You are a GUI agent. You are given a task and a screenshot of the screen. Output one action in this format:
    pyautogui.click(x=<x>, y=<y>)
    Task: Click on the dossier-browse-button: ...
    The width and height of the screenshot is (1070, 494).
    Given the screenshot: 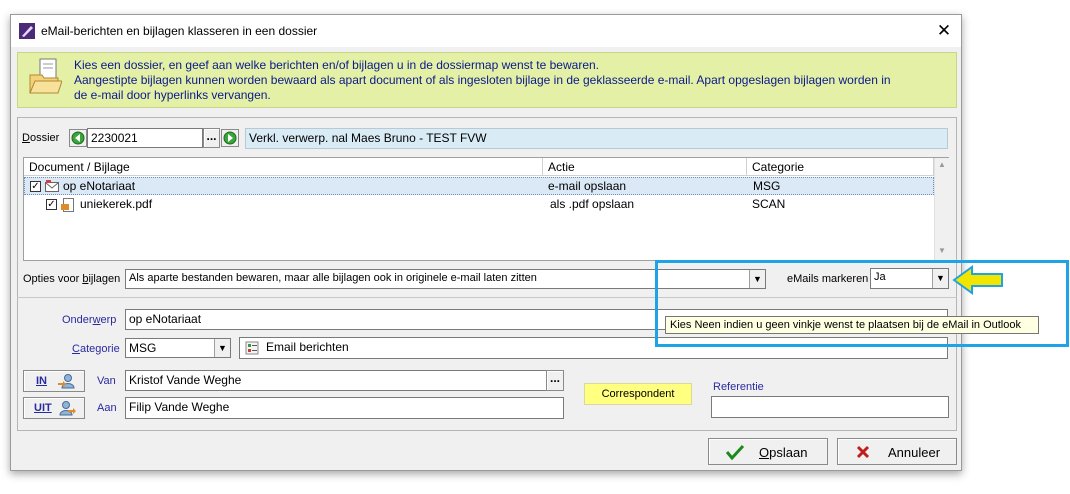 What is the action you would take?
    pyautogui.click(x=211, y=138)
    